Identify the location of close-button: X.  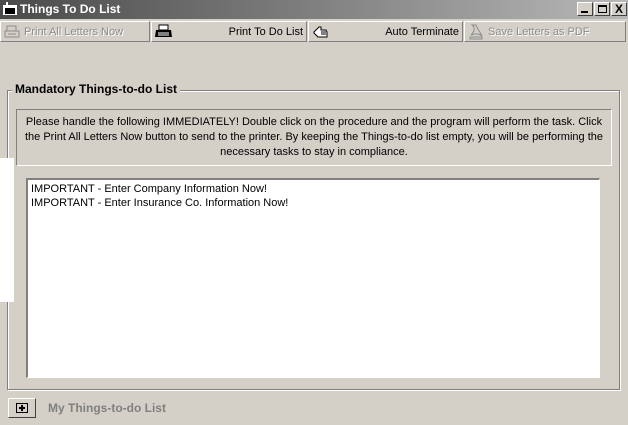
(619, 9).